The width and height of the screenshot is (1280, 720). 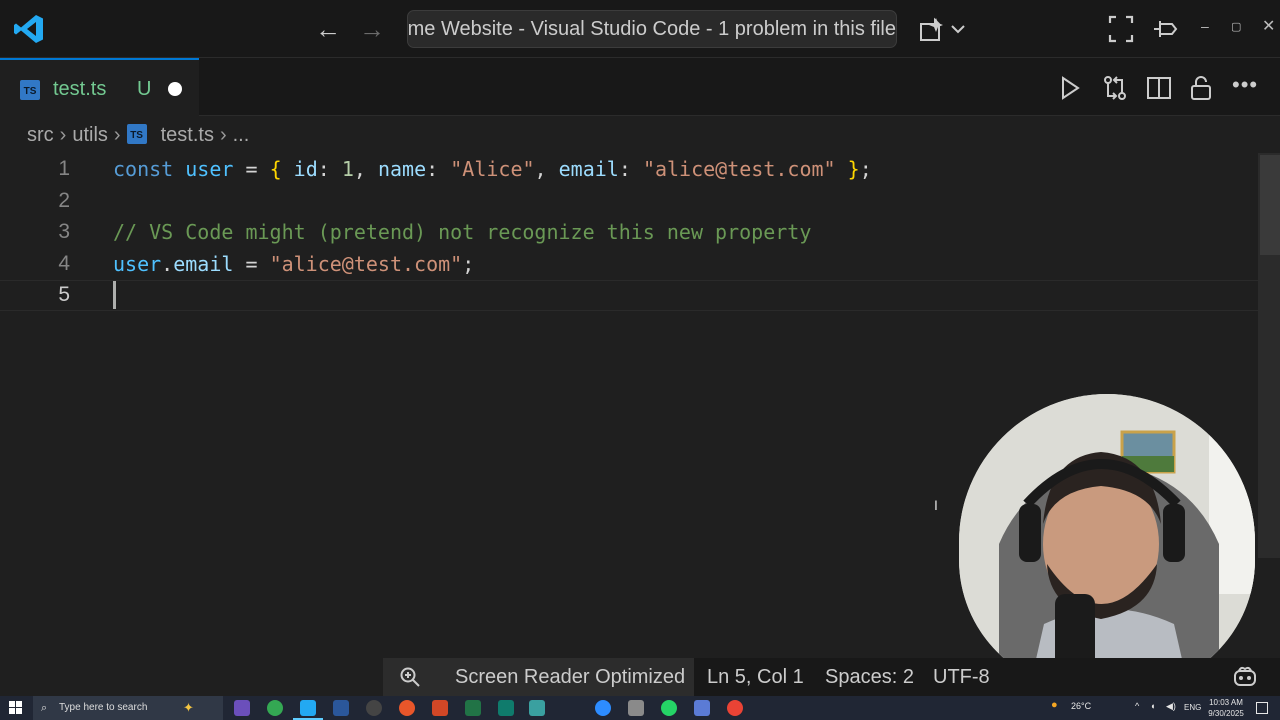 What do you see at coordinates (16, 708) in the screenshot?
I see `windows-start-icon` at bounding box center [16, 708].